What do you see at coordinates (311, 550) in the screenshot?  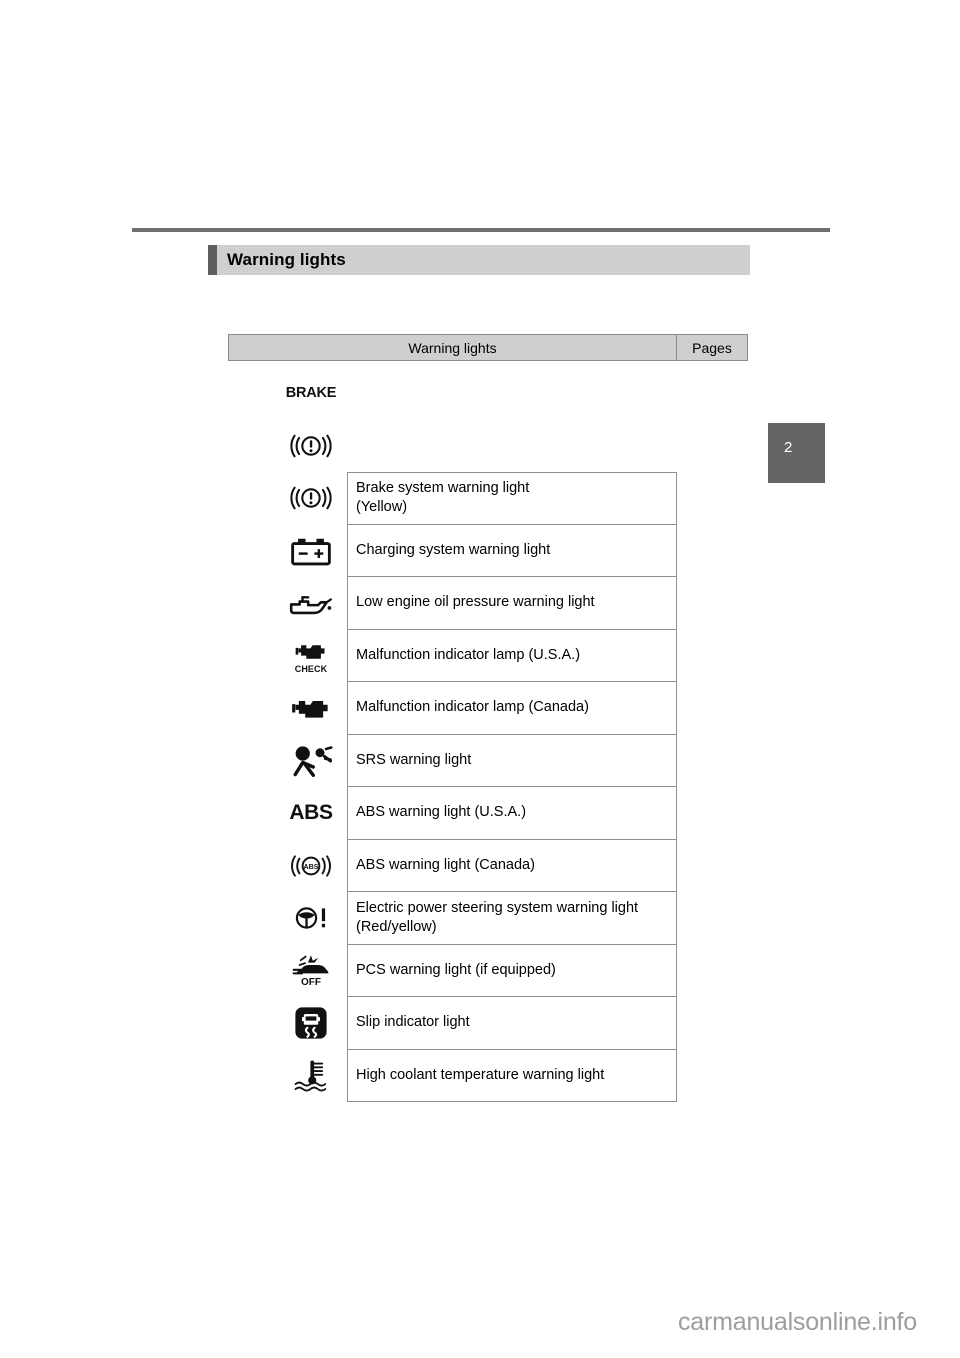 I see `battery-icon` at bounding box center [311, 550].